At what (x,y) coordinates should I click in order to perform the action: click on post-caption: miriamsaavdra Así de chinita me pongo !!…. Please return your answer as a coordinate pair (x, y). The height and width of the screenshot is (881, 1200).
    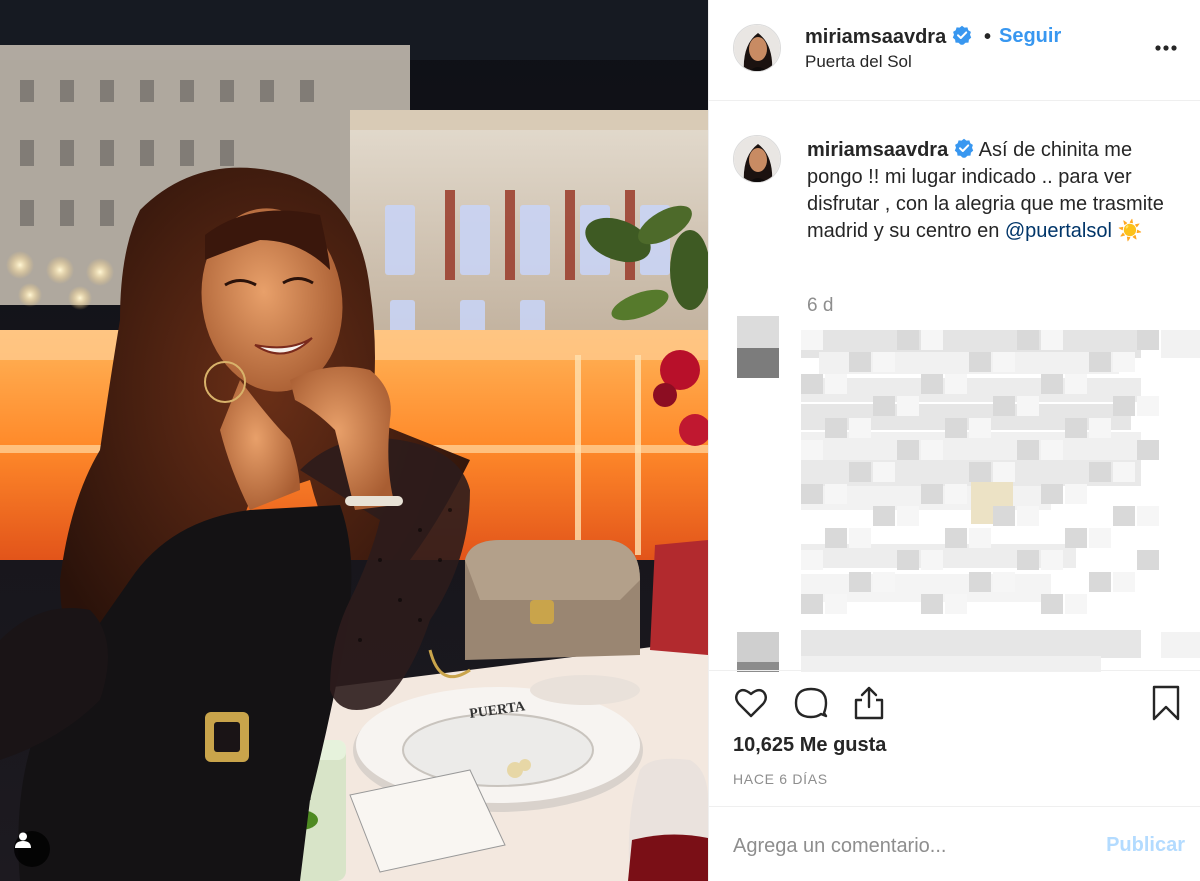
    Looking at the image, I should click on (997, 191).